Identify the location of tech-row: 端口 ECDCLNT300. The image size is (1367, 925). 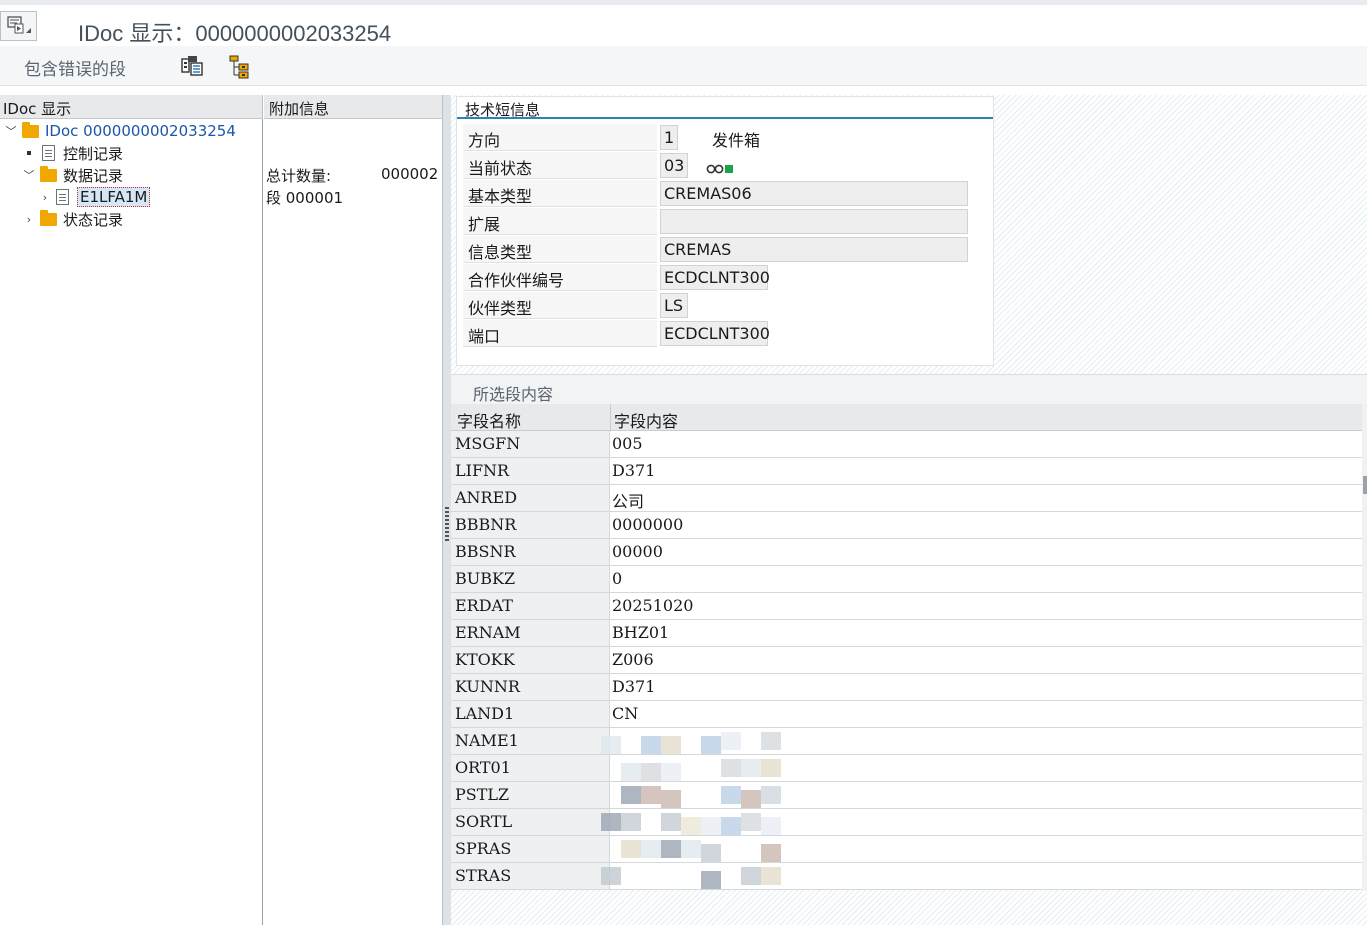
(728, 334).